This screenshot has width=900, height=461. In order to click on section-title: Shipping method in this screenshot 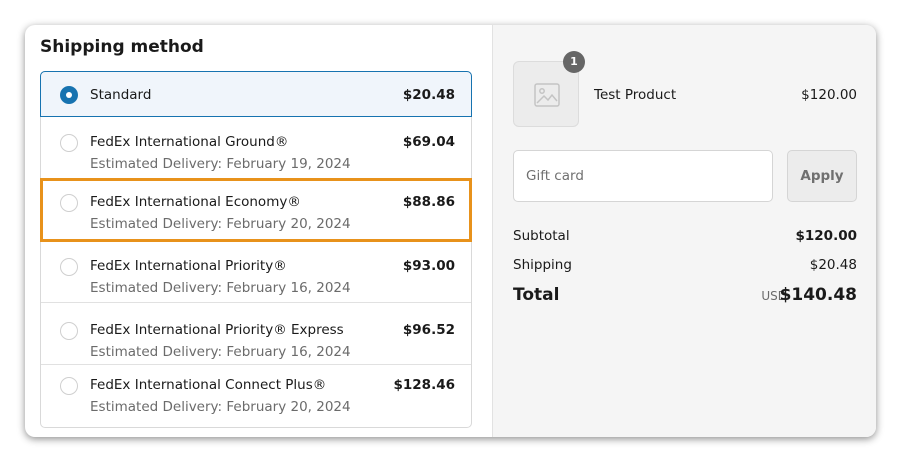, I will do `click(122, 47)`.